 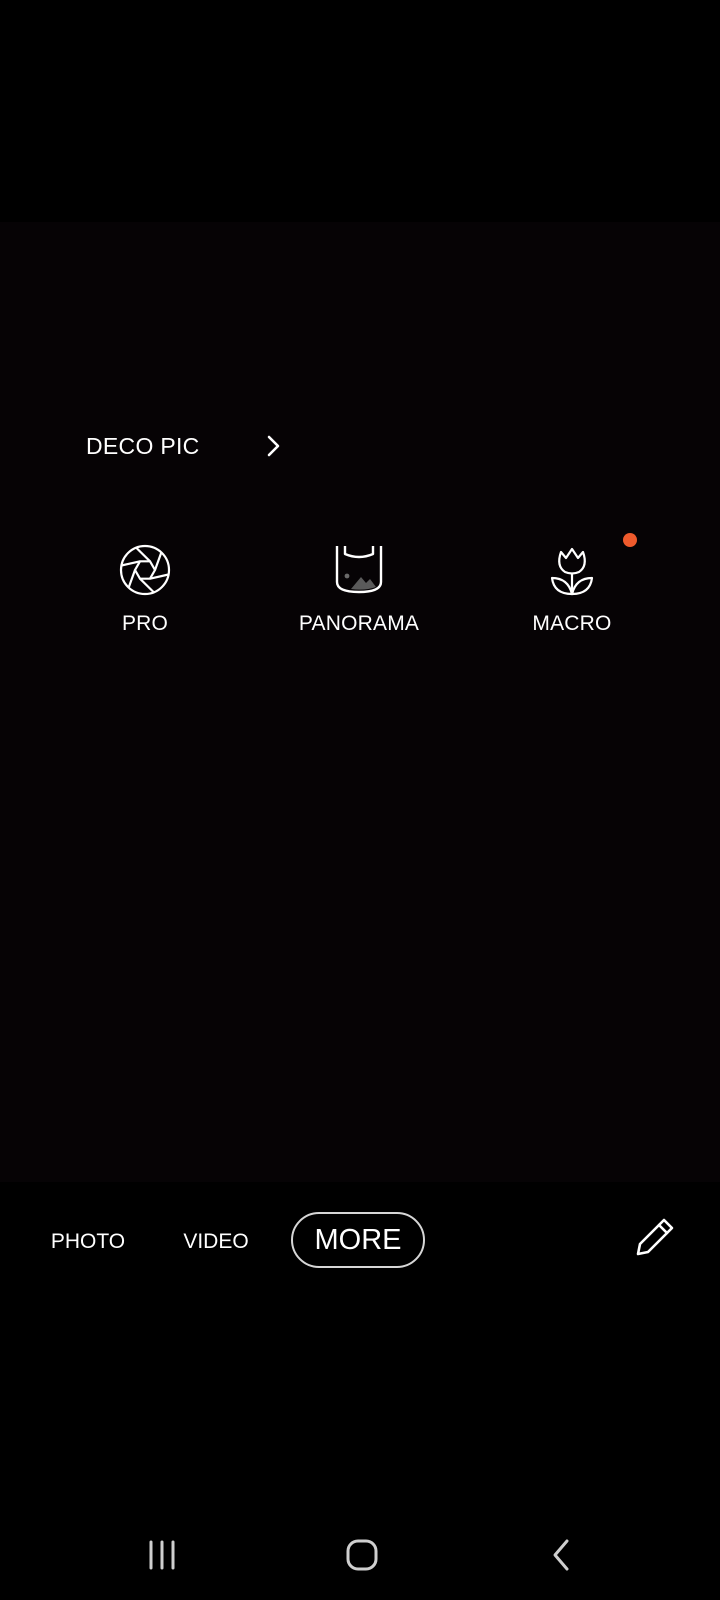 What do you see at coordinates (656, 1236) in the screenshot?
I see `pencil-icon` at bounding box center [656, 1236].